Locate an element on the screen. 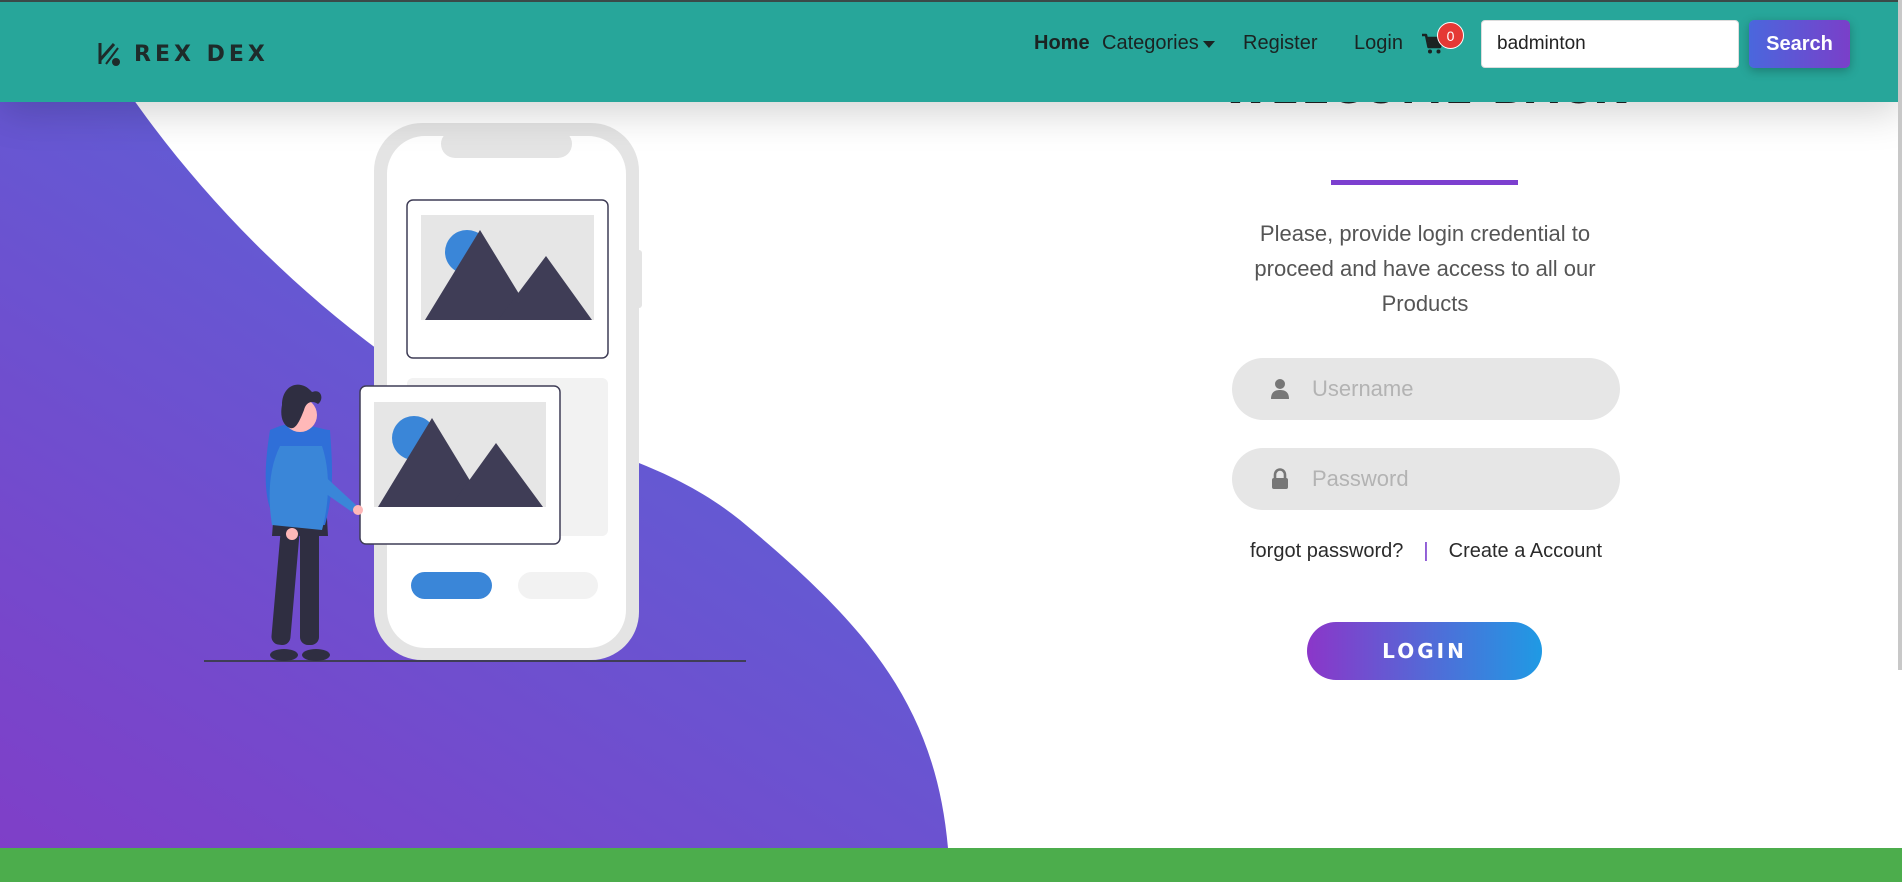 This screenshot has height=882, width=1902. login-button: LOGIN is located at coordinates (1424, 651).